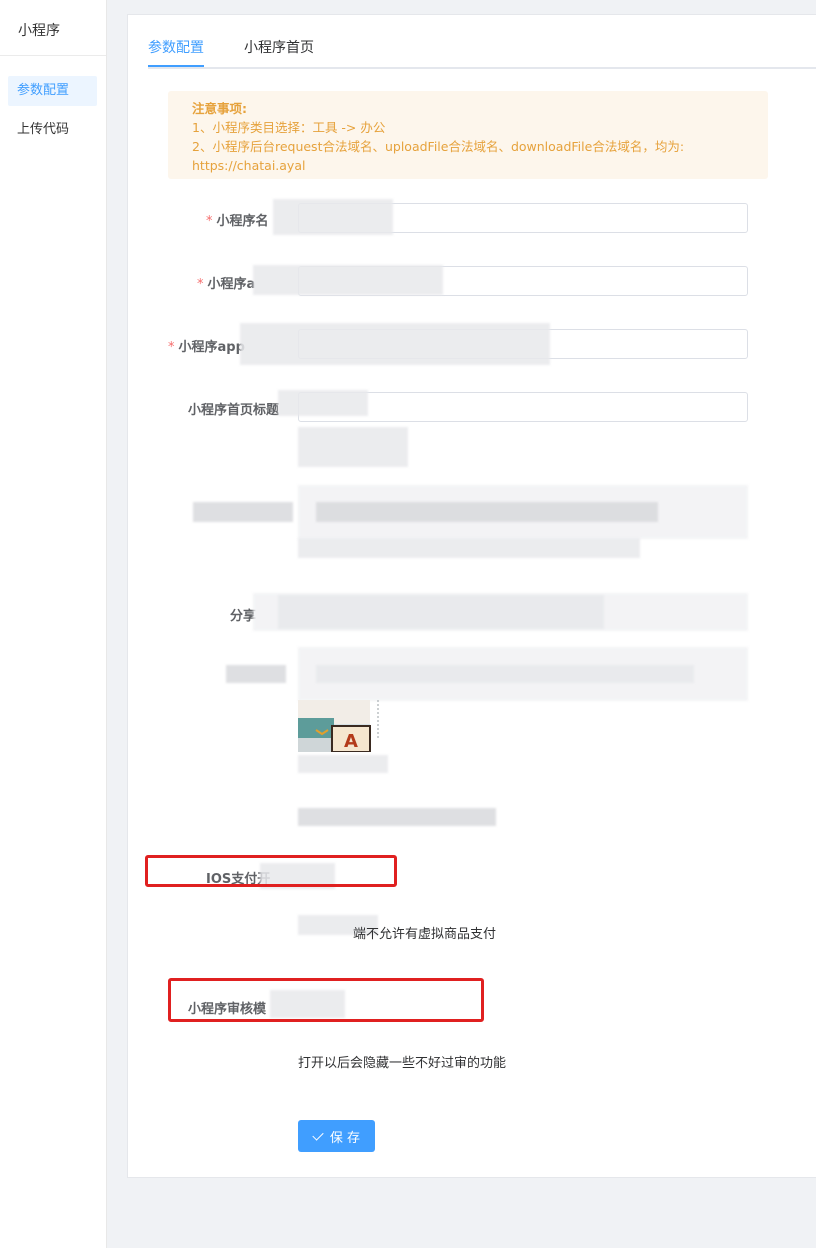 This screenshot has height=1248, width=816. I want to click on highlight-box-ios-pay, so click(271, 871).